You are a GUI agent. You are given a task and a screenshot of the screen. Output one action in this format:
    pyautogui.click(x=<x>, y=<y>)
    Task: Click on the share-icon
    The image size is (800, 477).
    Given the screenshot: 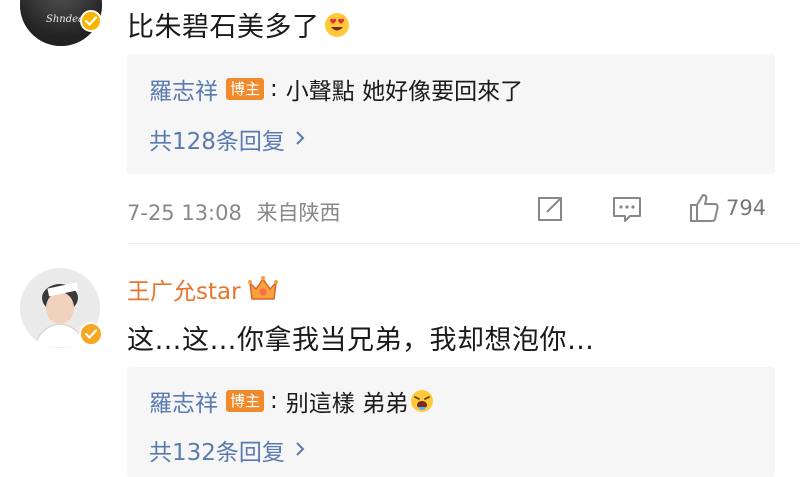 What is the action you would take?
    pyautogui.click(x=550, y=209)
    